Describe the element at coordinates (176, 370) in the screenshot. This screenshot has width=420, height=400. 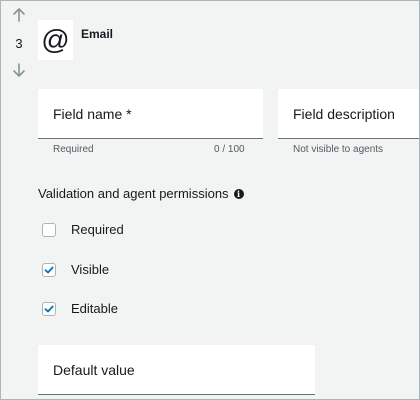
I see `default-value-input: Default value` at that location.